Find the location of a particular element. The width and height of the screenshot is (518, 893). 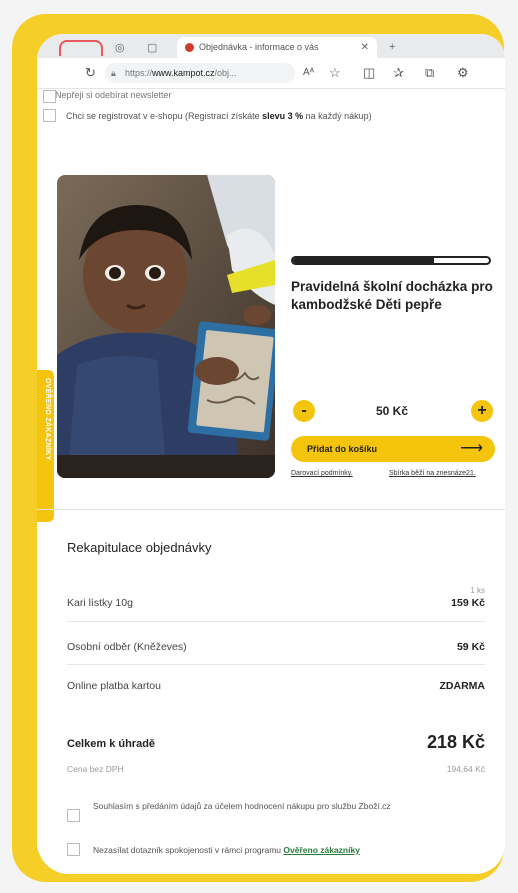

browser-tab-bar: ◎ ▢ Objednávka - informace o vás ✕ + is located at coordinates (271, 46).